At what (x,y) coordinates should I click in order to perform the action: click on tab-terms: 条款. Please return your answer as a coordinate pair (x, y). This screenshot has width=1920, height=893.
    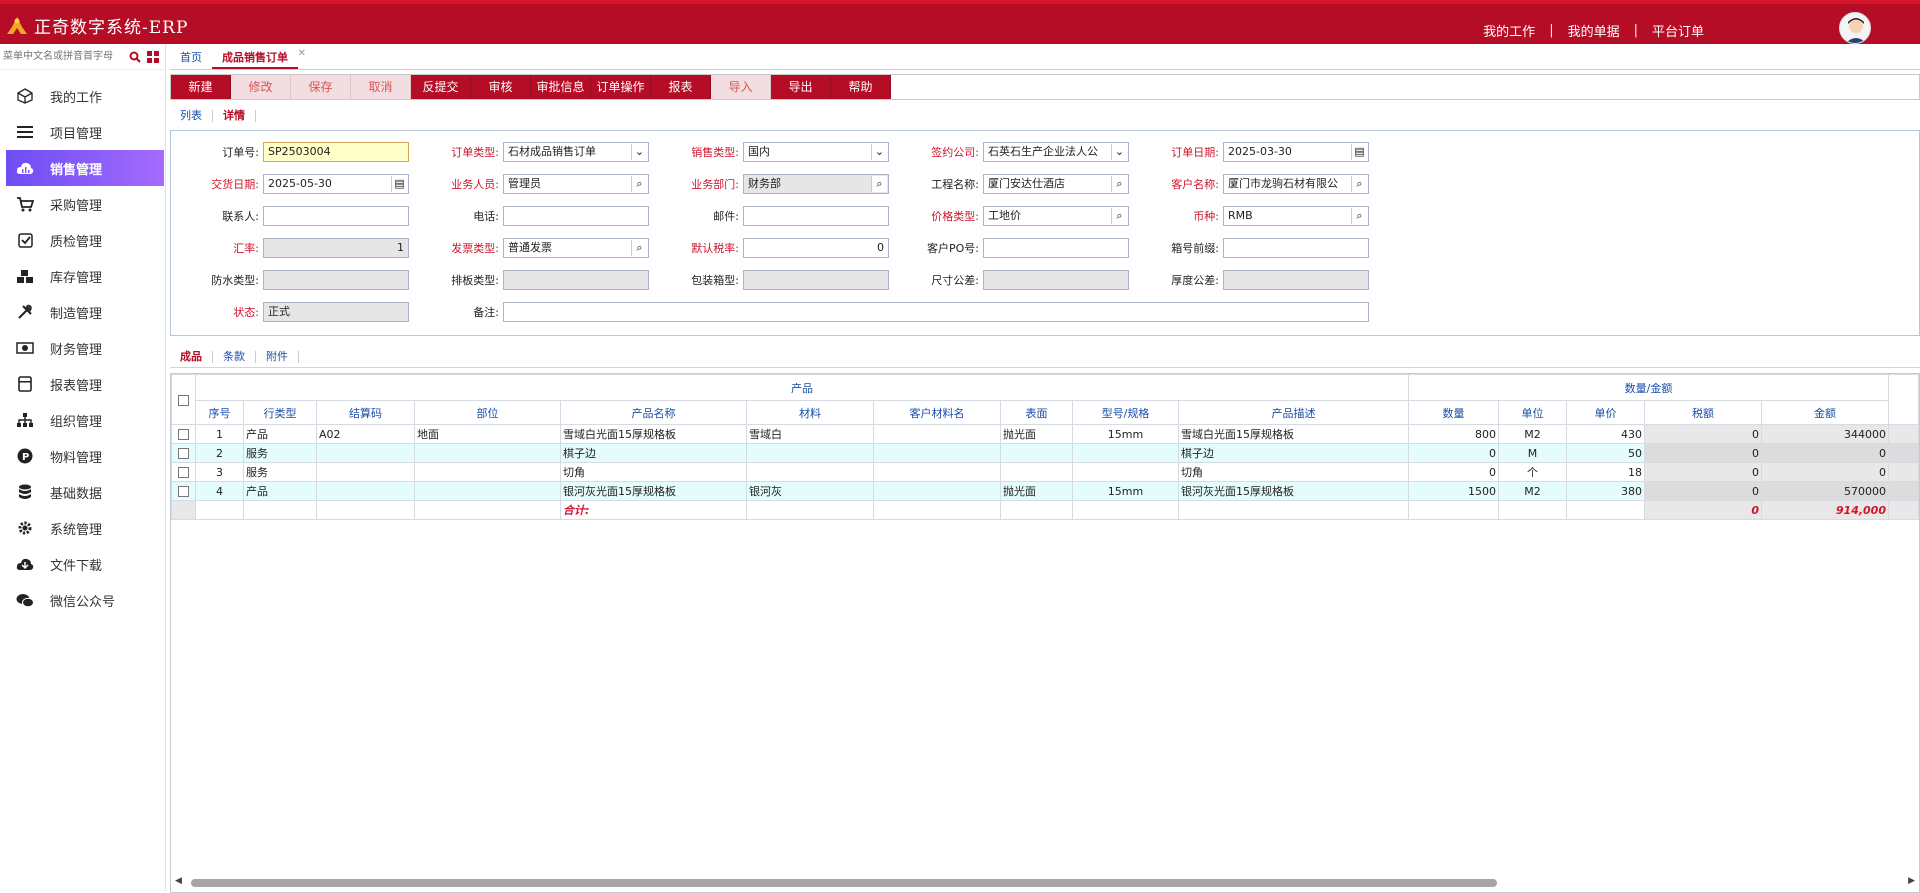
    Looking at the image, I should click on (234, 356).